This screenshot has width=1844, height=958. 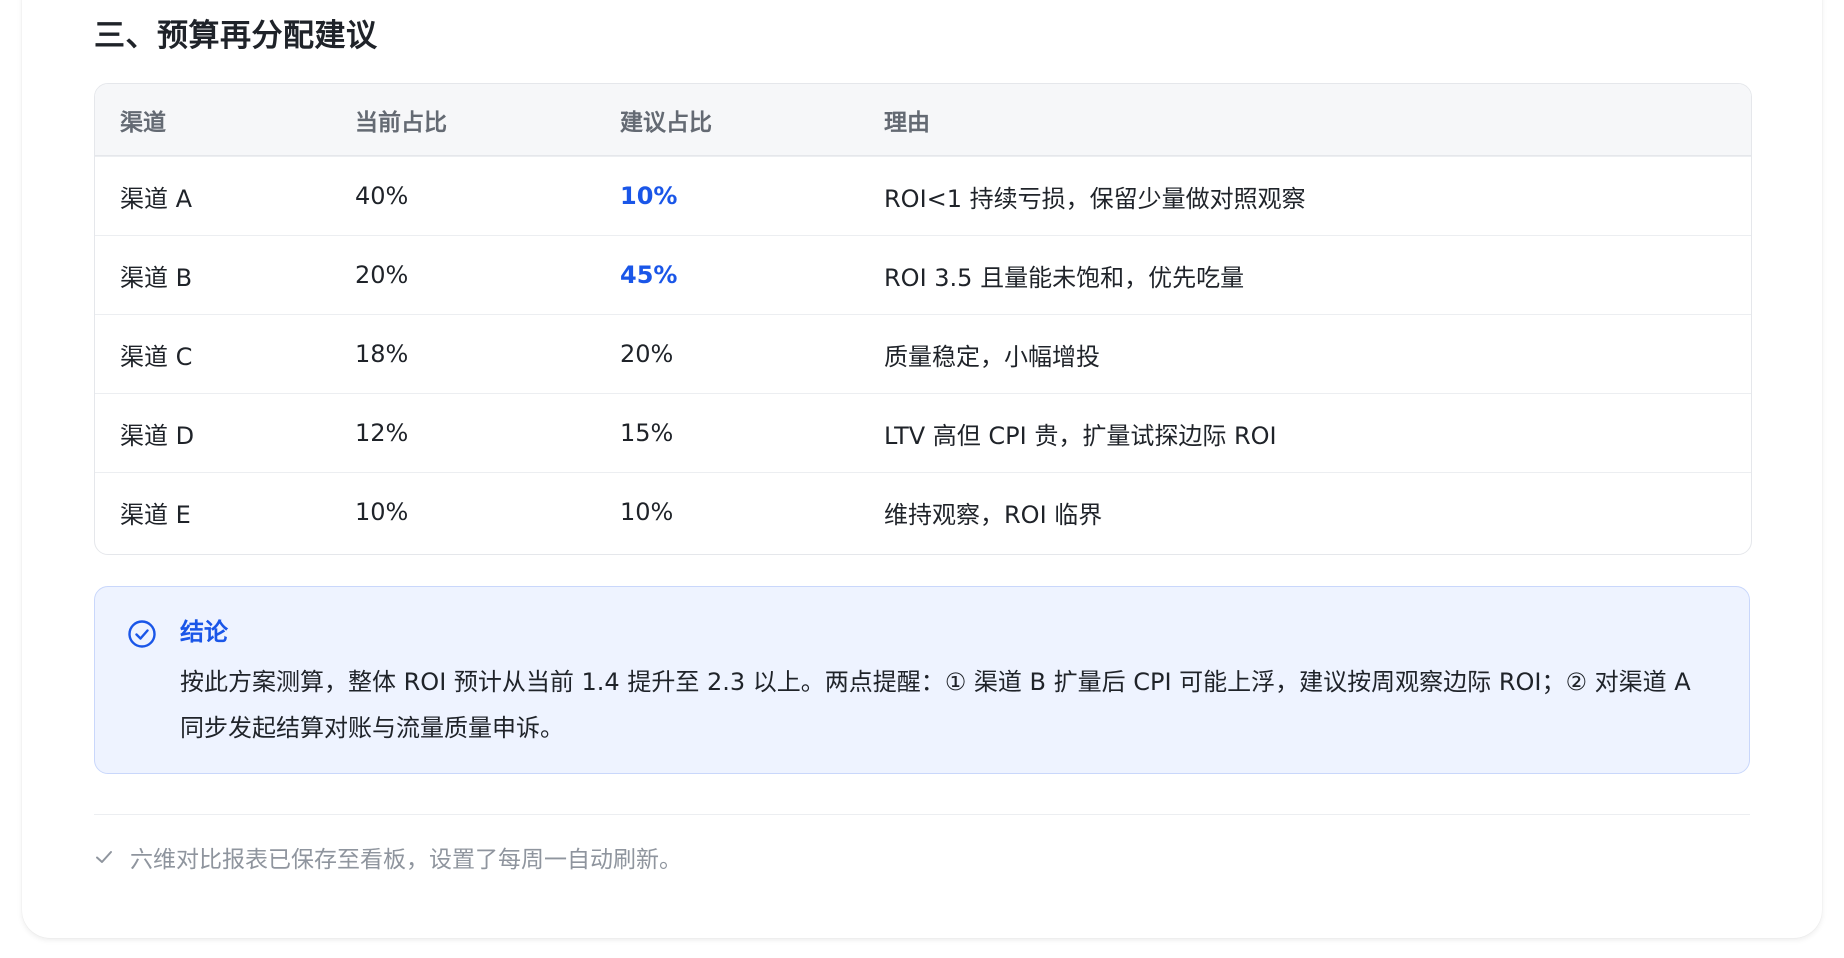 I want to click on table-row: 渠道 B 20% 45% ROI 3.5 且量能未饱和，优先吃量, so click(x=923, y=274).